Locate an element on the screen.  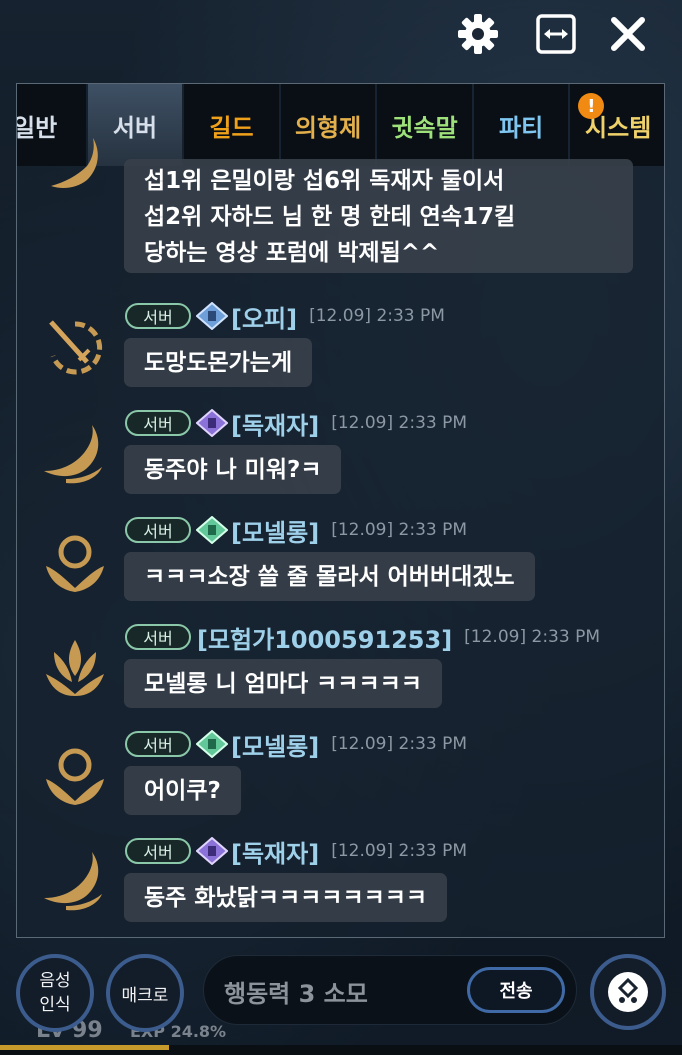
close-button is located at coordinates (628, 34).